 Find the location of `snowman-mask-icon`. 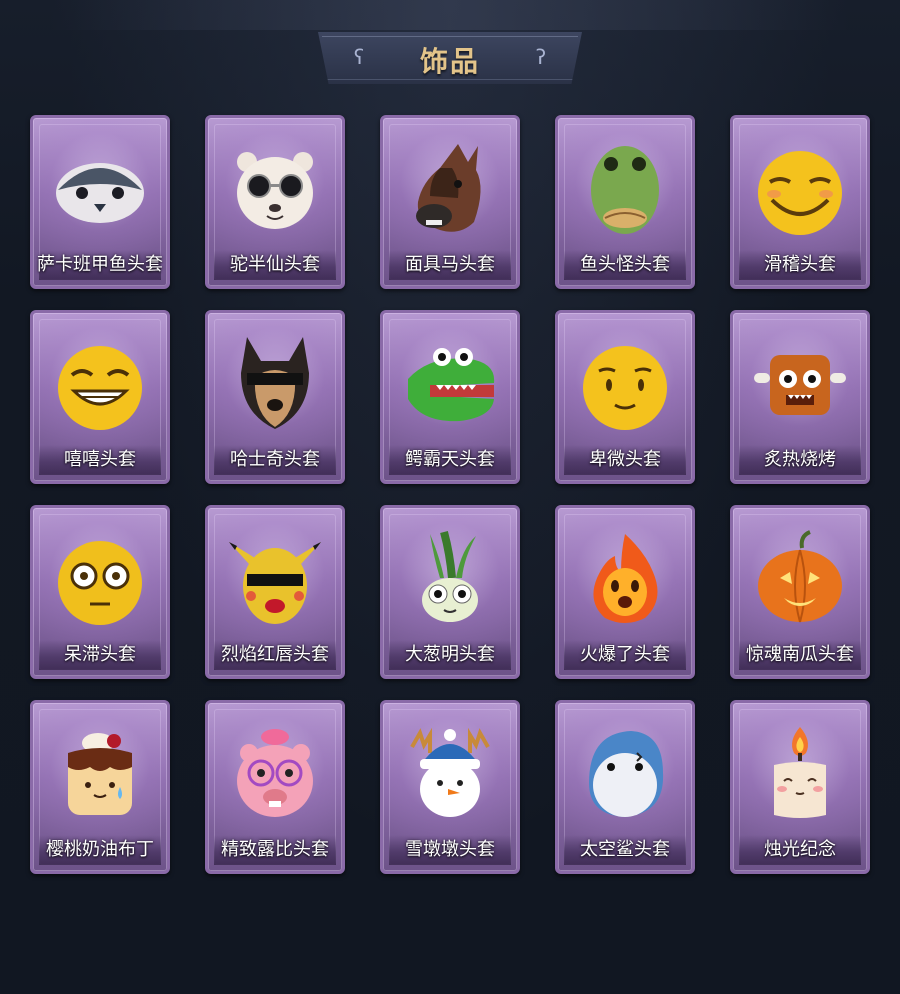

snowman-mask-icon is located at coordinates (450, 772).